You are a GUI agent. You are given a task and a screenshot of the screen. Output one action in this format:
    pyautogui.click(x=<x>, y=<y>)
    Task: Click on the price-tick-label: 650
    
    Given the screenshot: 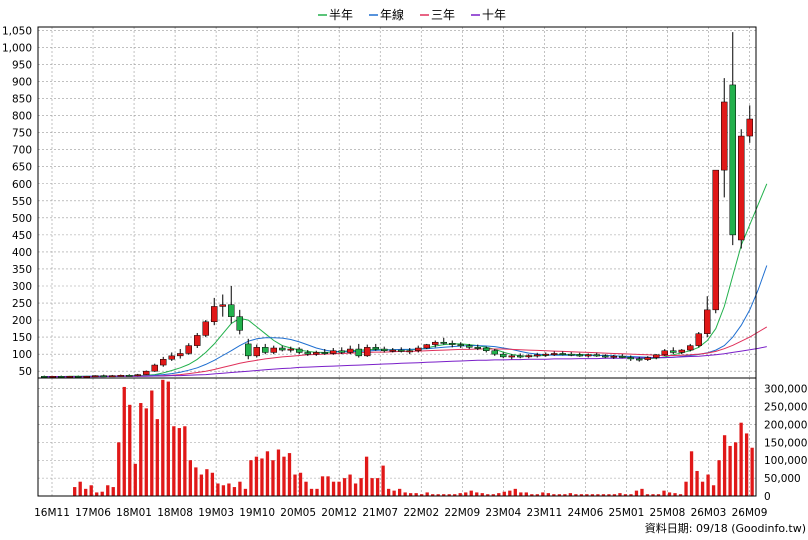 What is the action you would take?
    pyautogui.click(x=22, y=168)
    